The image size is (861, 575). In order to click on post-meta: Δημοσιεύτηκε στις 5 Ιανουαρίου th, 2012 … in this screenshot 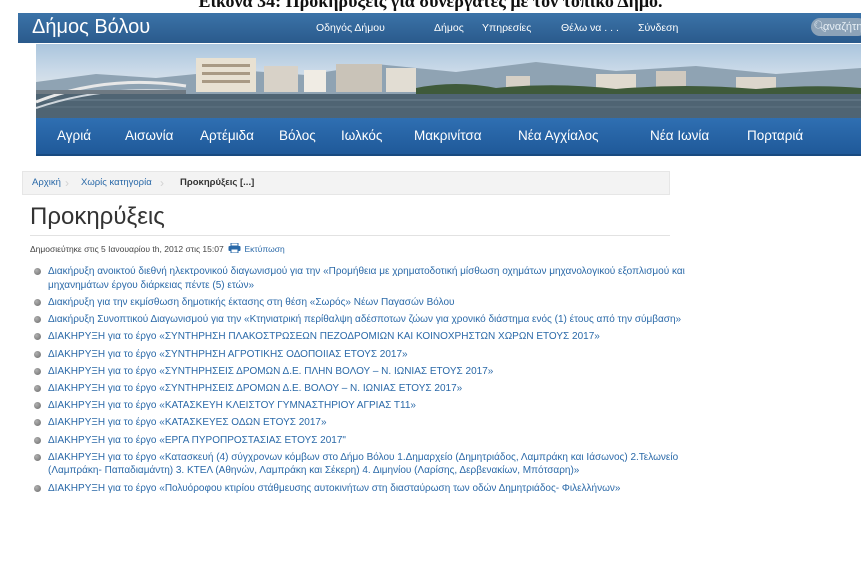, I will do `click(157, 248)`.